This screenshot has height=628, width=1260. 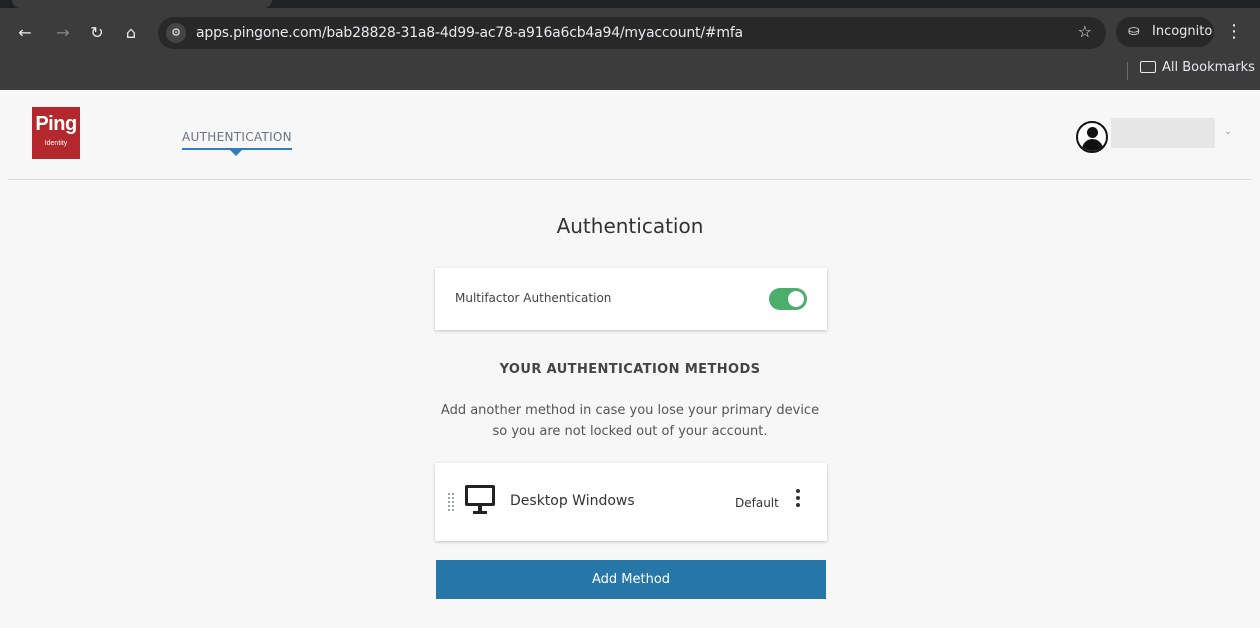 I want to click on bookmarks-bar: All Bookmarks, so click(x=630, y=73).